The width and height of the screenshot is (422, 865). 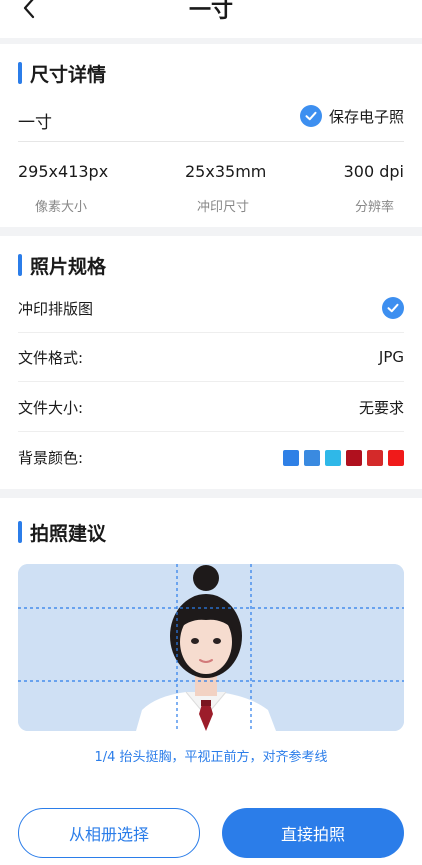 I want to click on pixel-size-label: 像素大小, so click(x=61, y=207).